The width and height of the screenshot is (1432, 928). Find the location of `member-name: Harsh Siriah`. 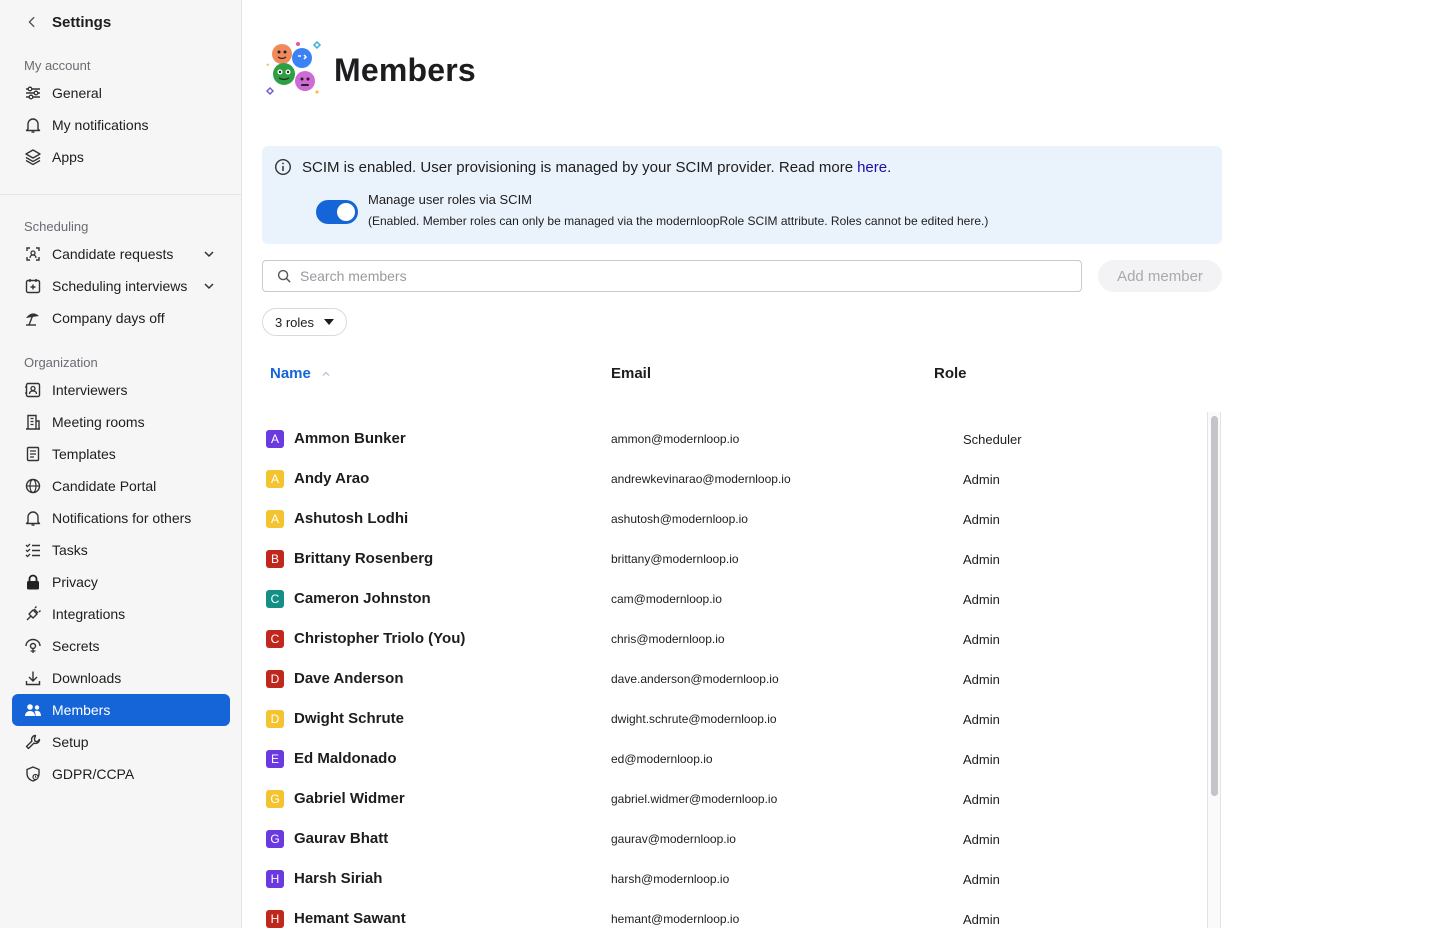

member-name: Harsh Siriah is located at coordinates (338, 878).